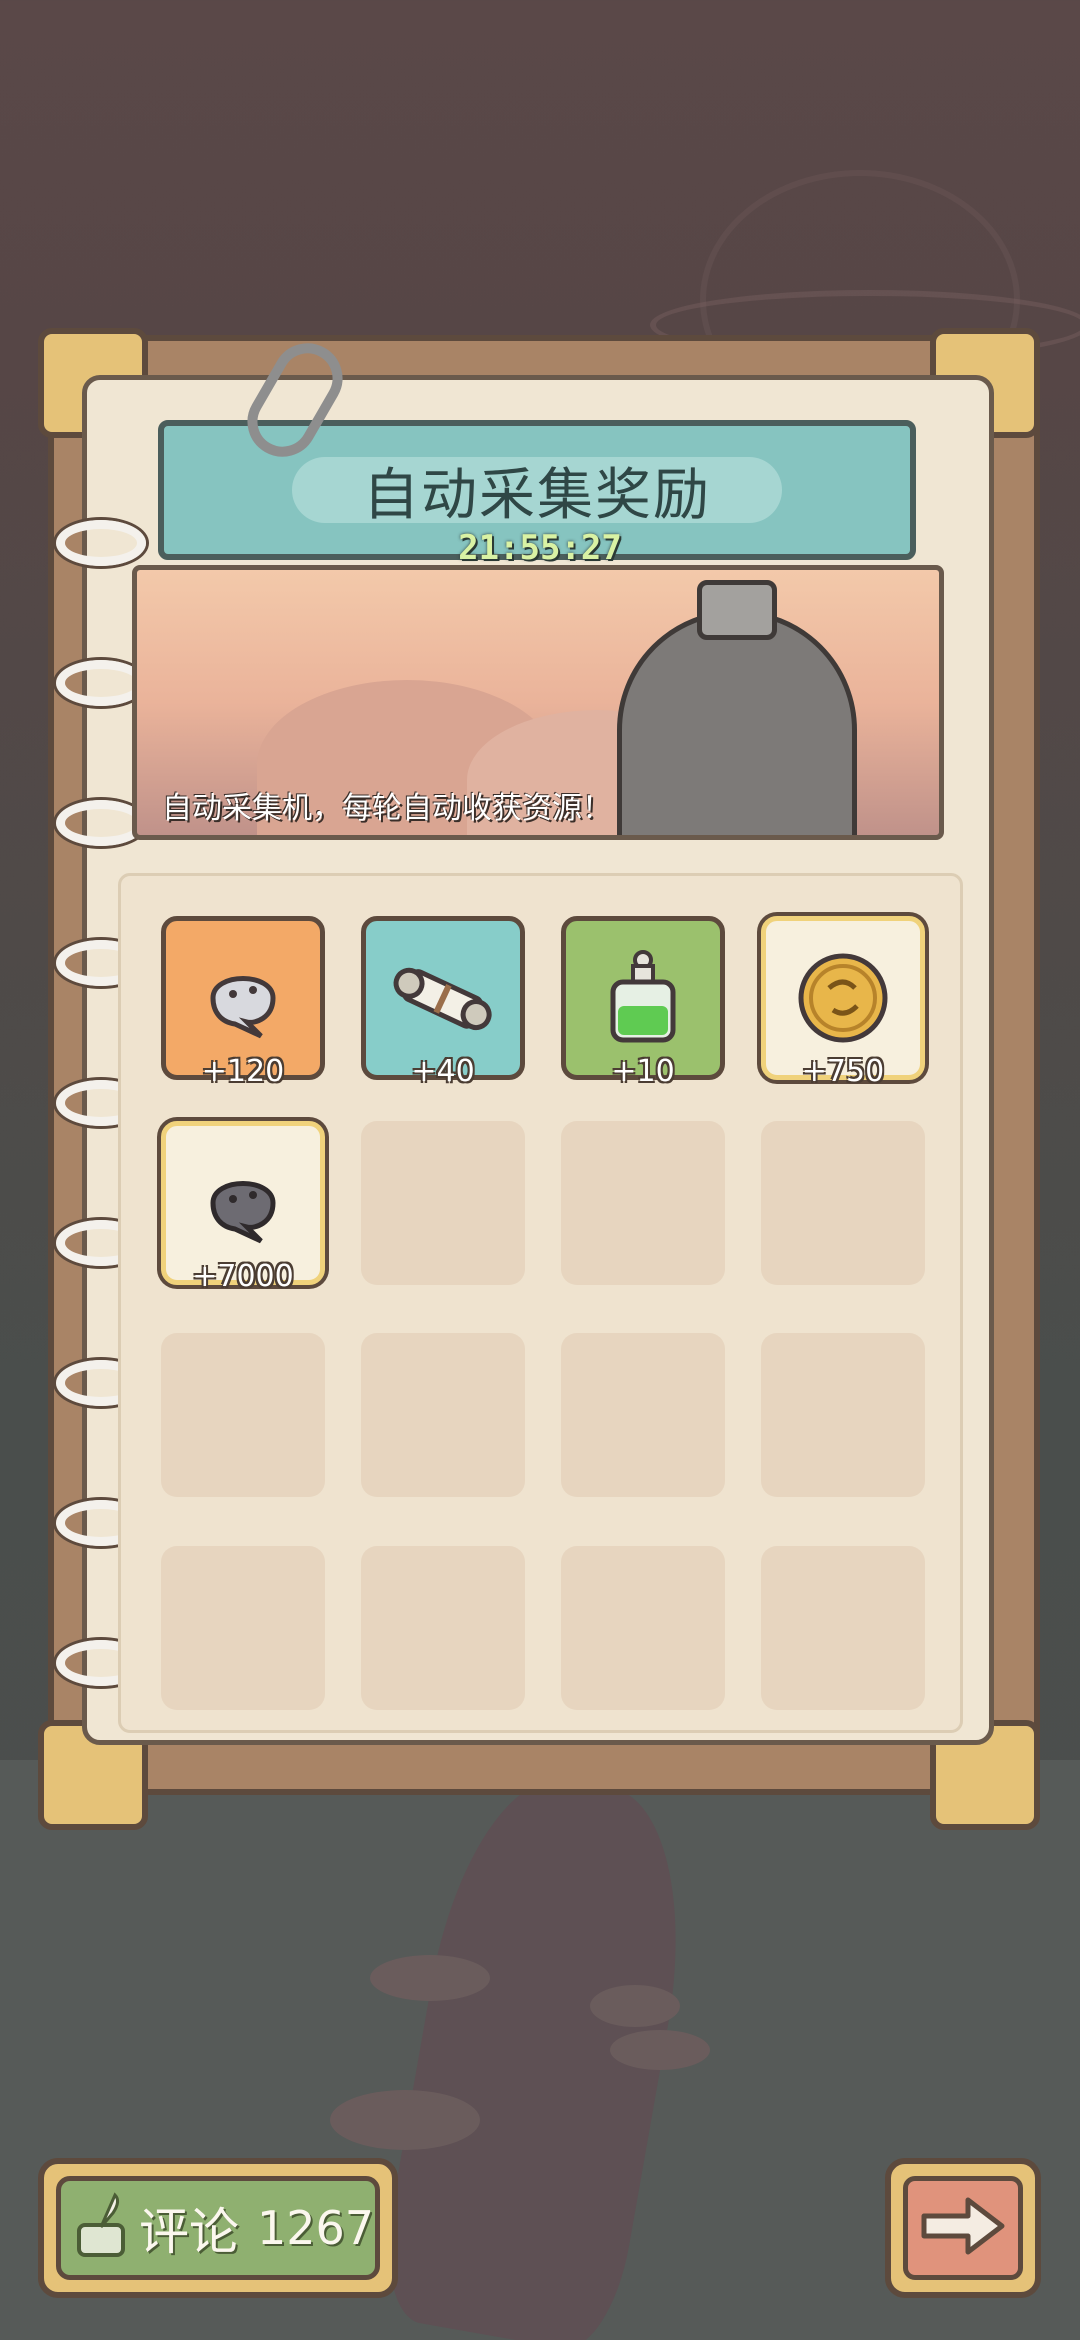 This screenshot has height=2340, width=1080. I want to click on next-button, so click(963, 2228).